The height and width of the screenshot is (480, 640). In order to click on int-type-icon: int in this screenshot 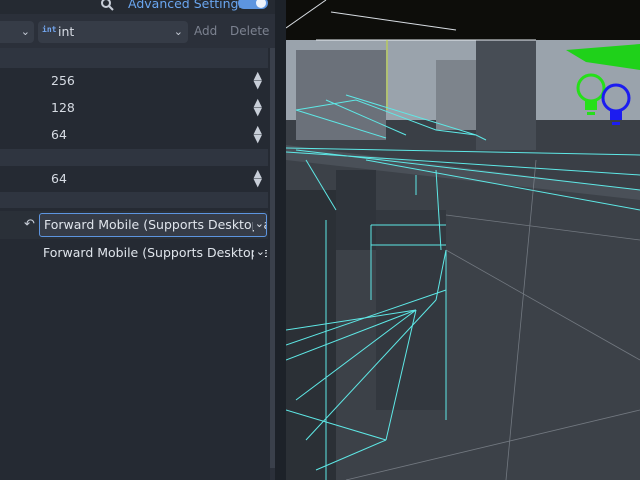, I will do `click(49, 29)`.